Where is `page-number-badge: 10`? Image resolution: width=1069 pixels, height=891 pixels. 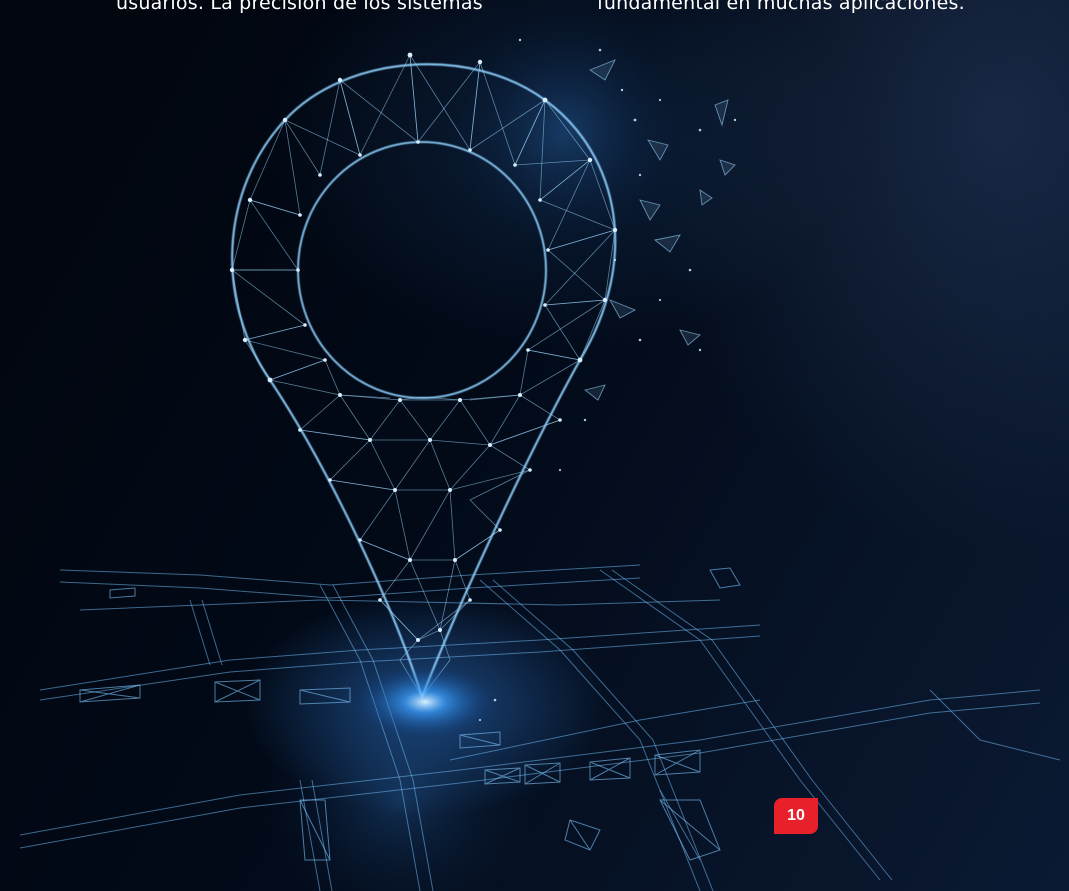 page-number-badge: 10 is located at coordinates (796, 816).